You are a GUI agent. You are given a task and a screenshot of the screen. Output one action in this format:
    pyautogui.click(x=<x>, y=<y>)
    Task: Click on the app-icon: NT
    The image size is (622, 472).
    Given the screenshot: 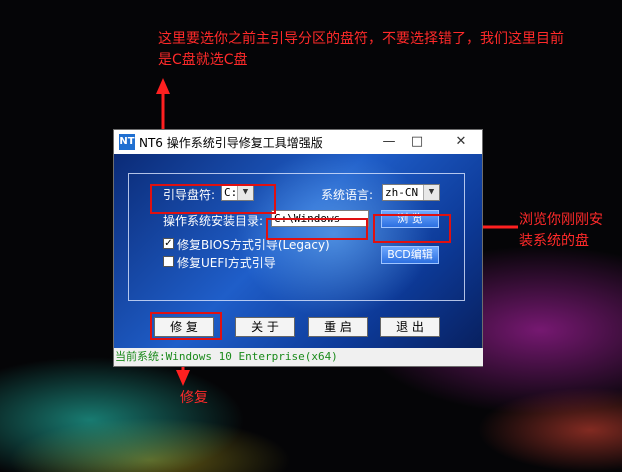 What is the action you would take?
    pyautogui.click(x=127, y=142)
    